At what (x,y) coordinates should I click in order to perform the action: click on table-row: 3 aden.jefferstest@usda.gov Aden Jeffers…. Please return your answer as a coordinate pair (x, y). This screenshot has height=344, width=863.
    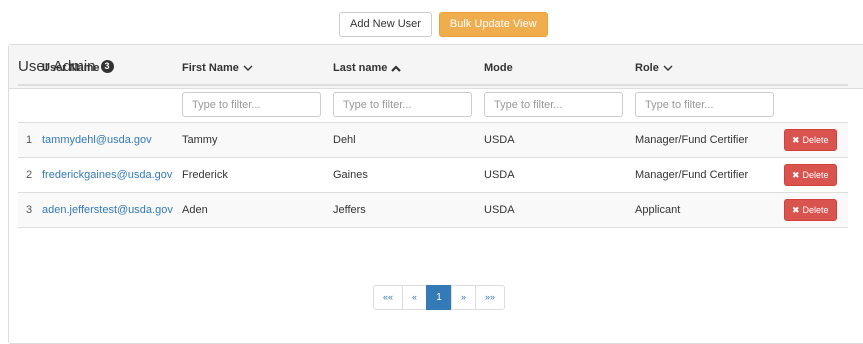
    Looking at the image, I should click on (433, 210).